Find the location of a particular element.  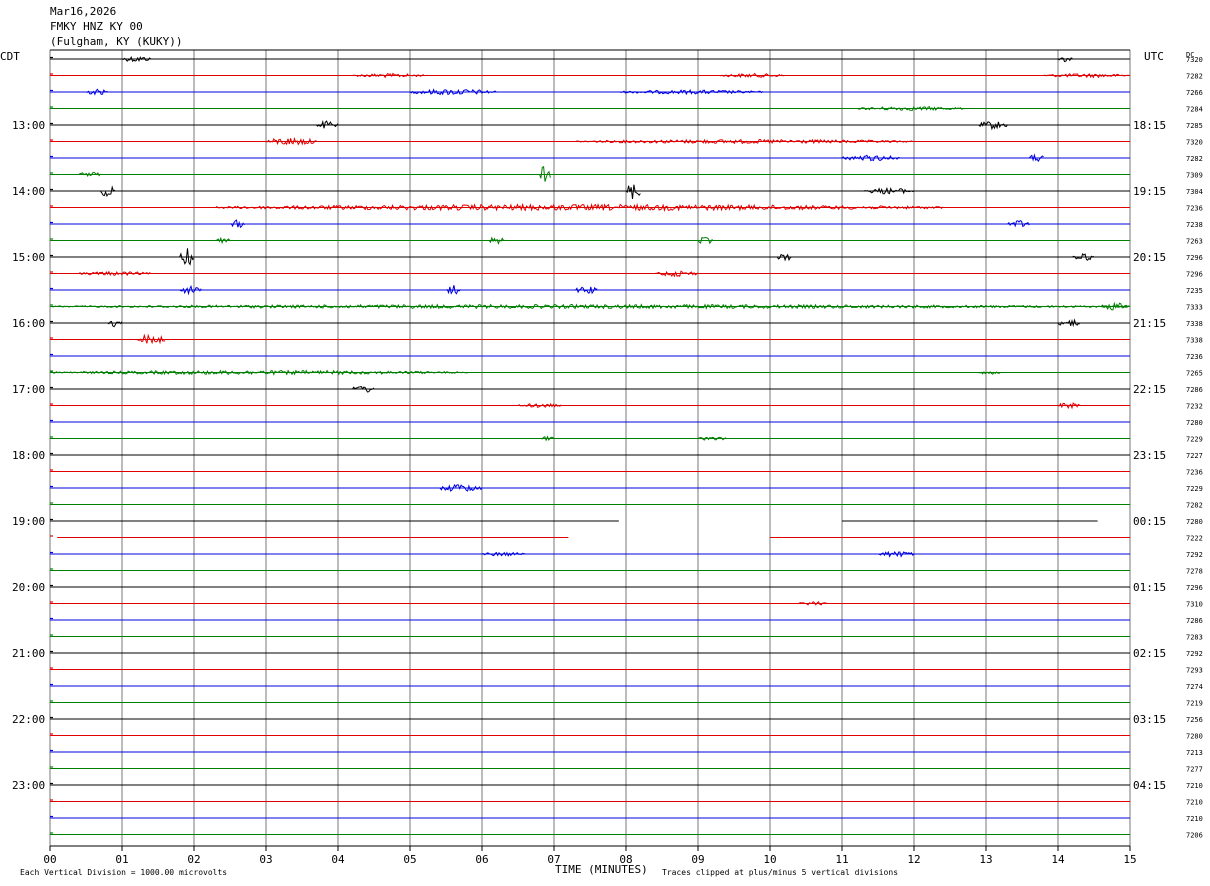

right-hour-label: 23:15 is located at coordinates (1149, 455).